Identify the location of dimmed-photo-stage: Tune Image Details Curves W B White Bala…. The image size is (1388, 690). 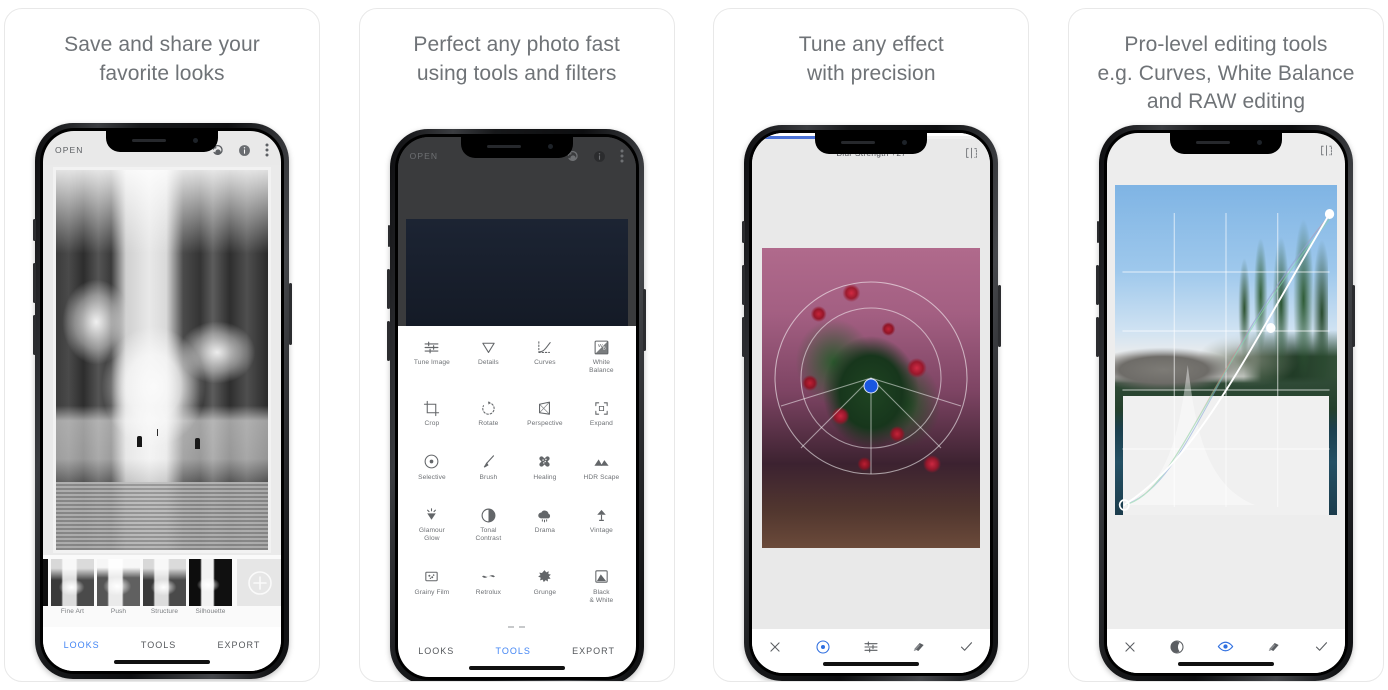
(516, 402).